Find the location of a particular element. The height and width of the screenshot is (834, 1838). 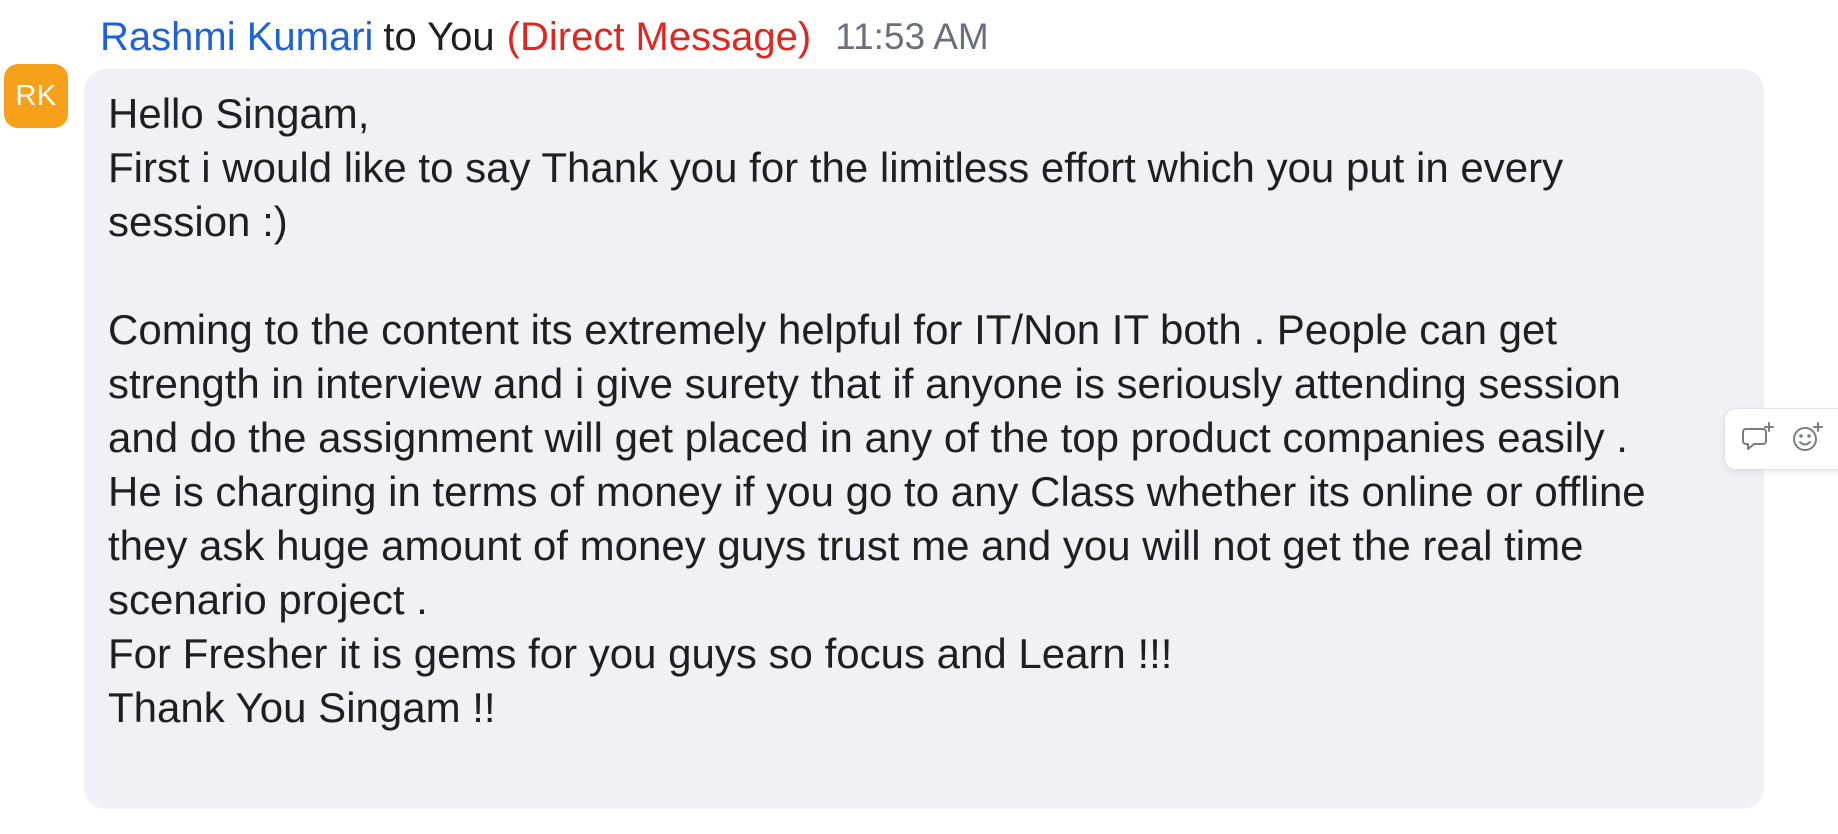

reply-thread-icon is located at coordinates (1759, 439).